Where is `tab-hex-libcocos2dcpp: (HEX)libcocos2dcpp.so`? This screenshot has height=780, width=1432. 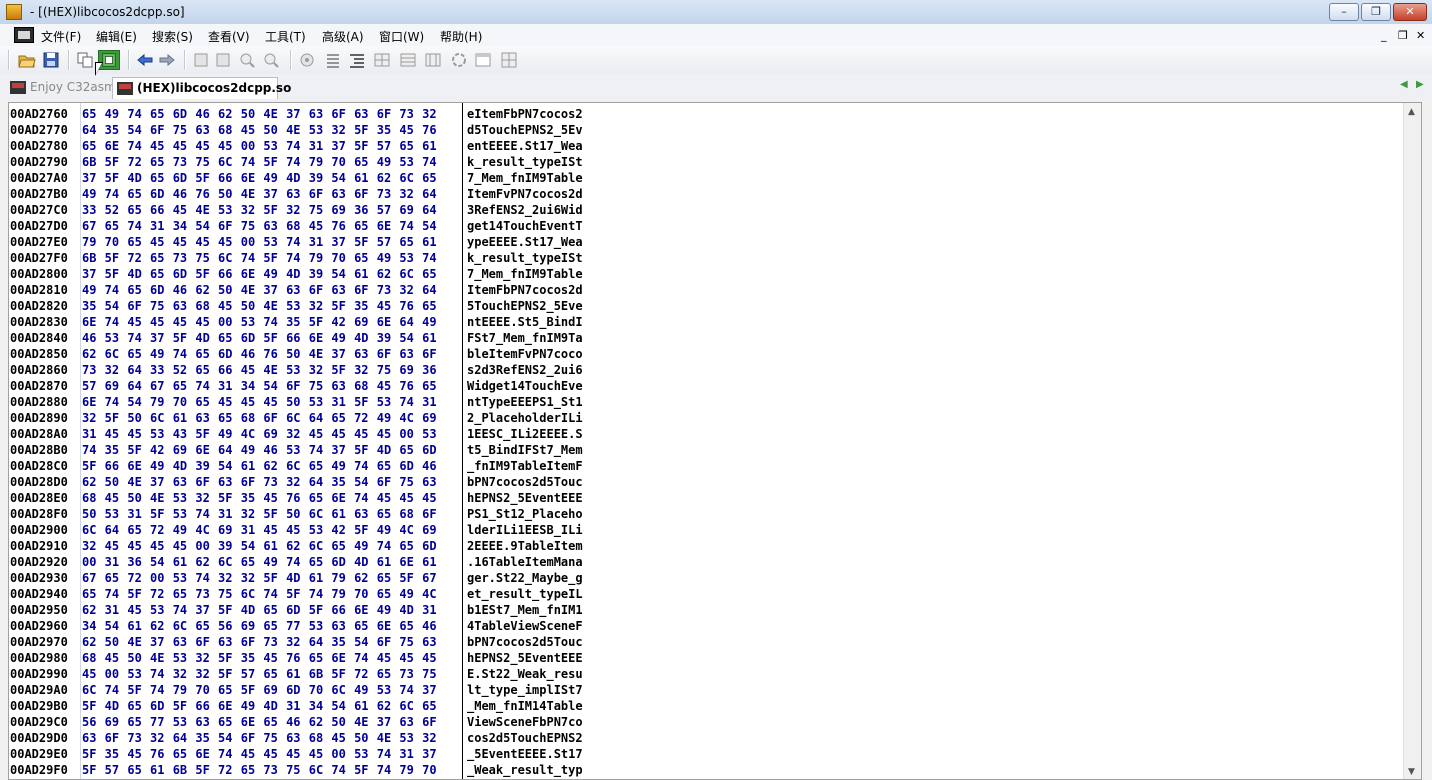
tab-hex-libcocos2dcpp: (HEX)libcocos2dcpp.so is located at coordinates (201, 88).